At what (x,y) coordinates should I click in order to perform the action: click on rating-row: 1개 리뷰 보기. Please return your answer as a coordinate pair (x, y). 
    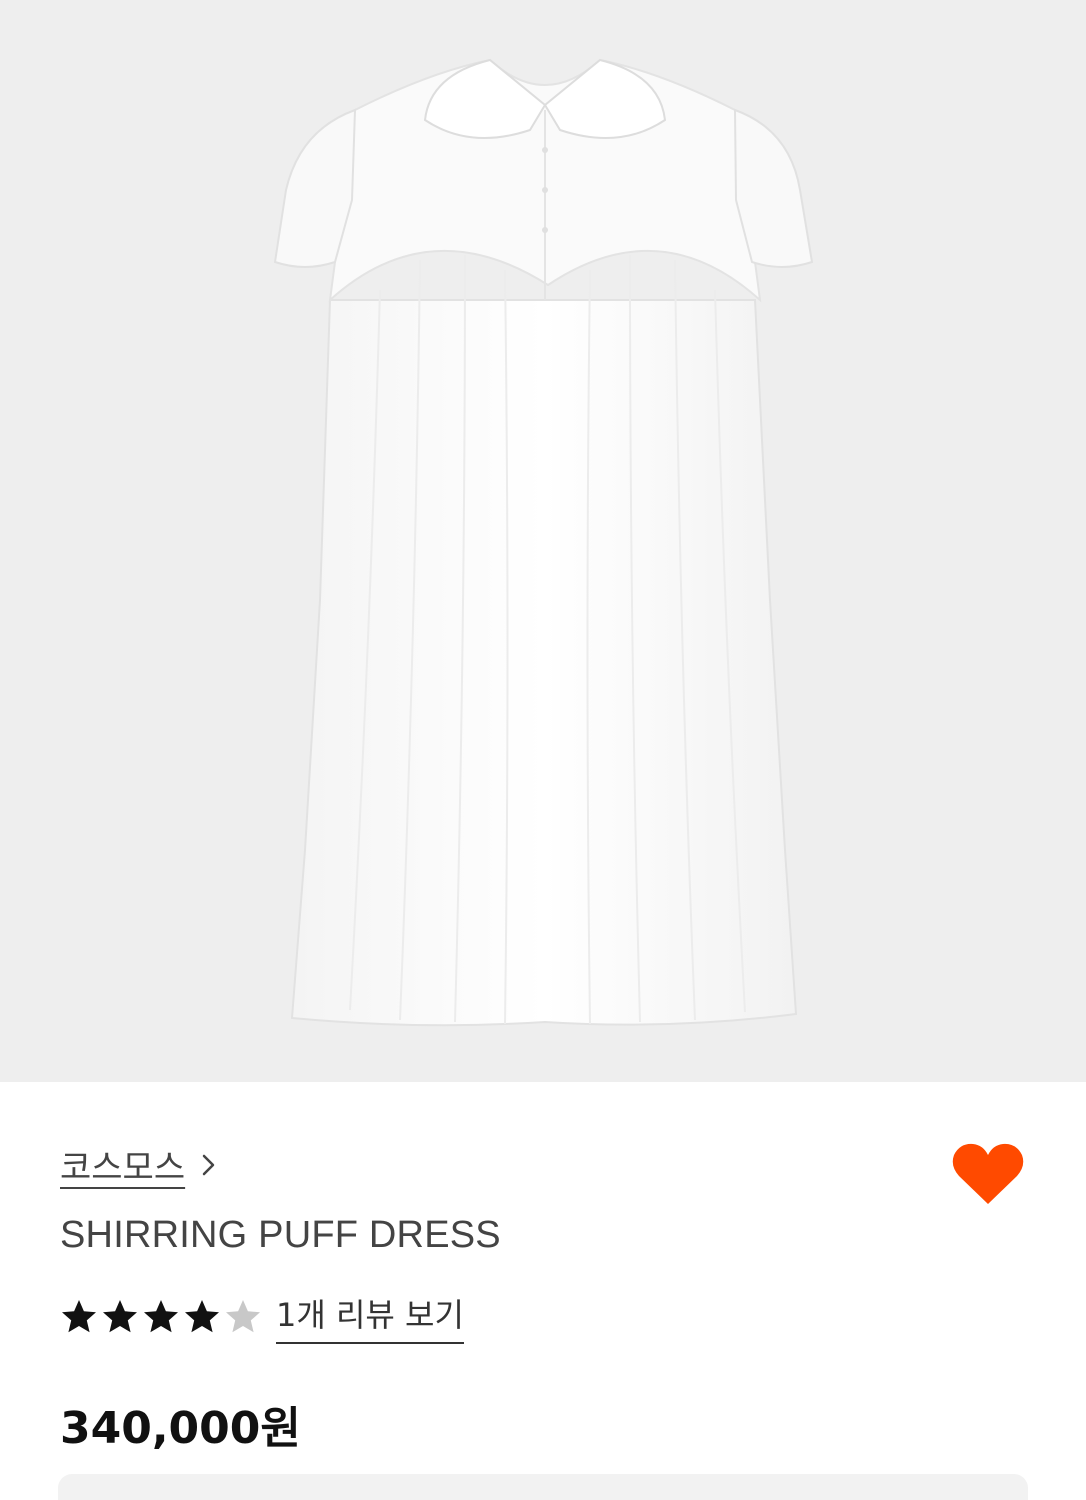
    Looking at the image, I should click on (262, 1317).